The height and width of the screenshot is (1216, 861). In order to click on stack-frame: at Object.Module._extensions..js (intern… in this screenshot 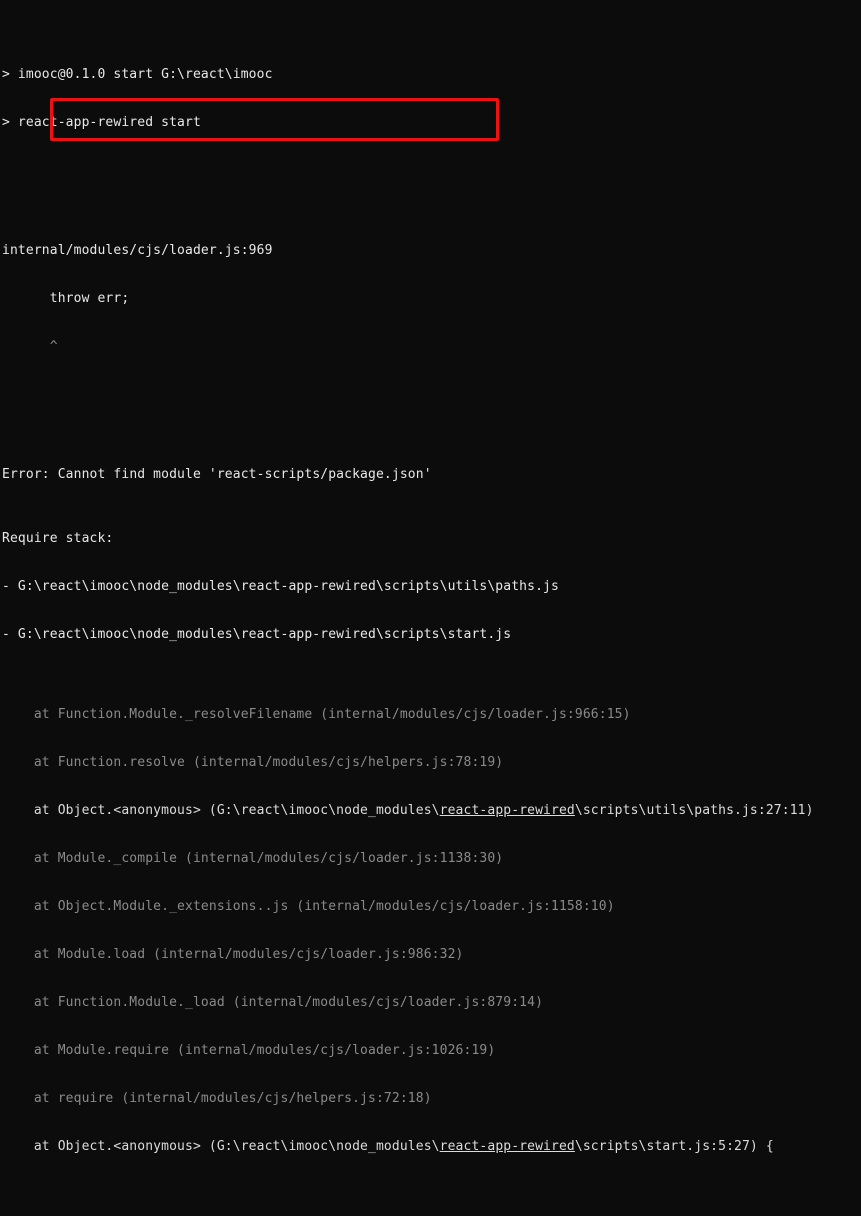, I will do `click(308, 906)`.